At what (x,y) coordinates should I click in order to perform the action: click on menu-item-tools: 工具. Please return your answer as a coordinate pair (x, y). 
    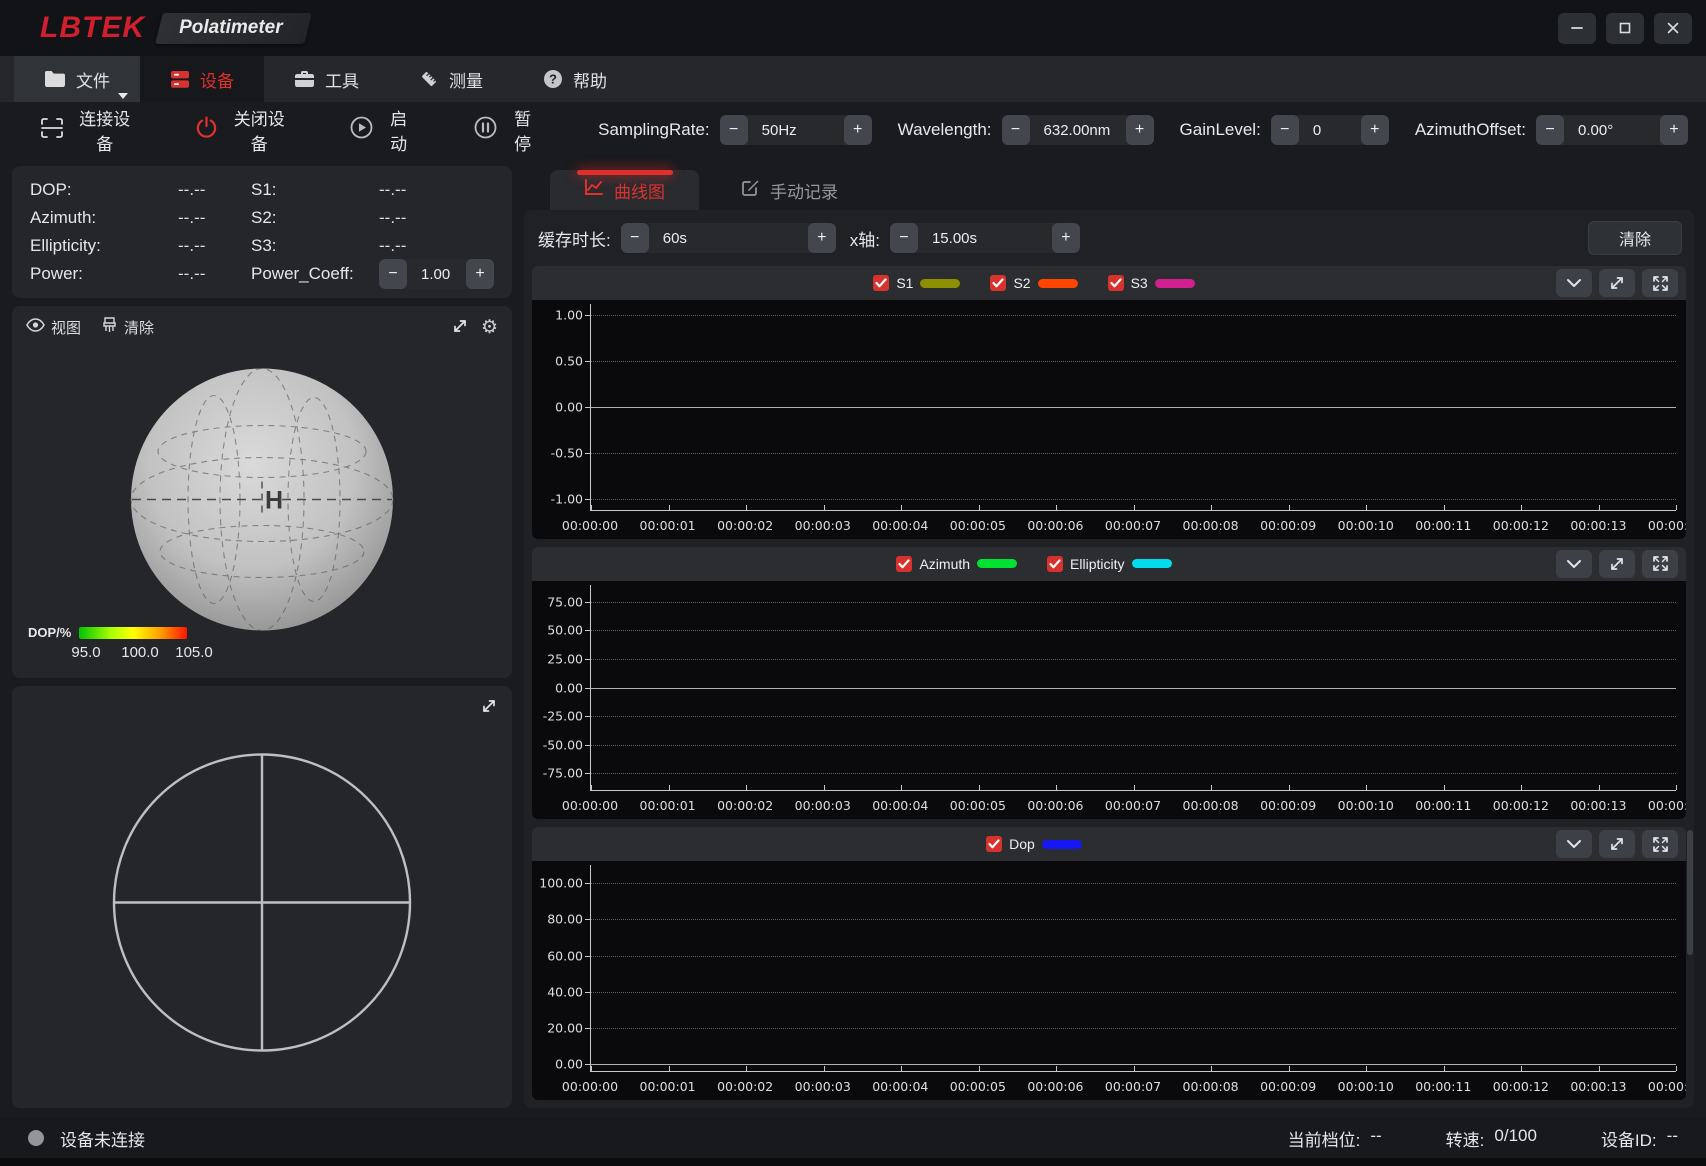
    Looking at the image, I should click on (326, 79).